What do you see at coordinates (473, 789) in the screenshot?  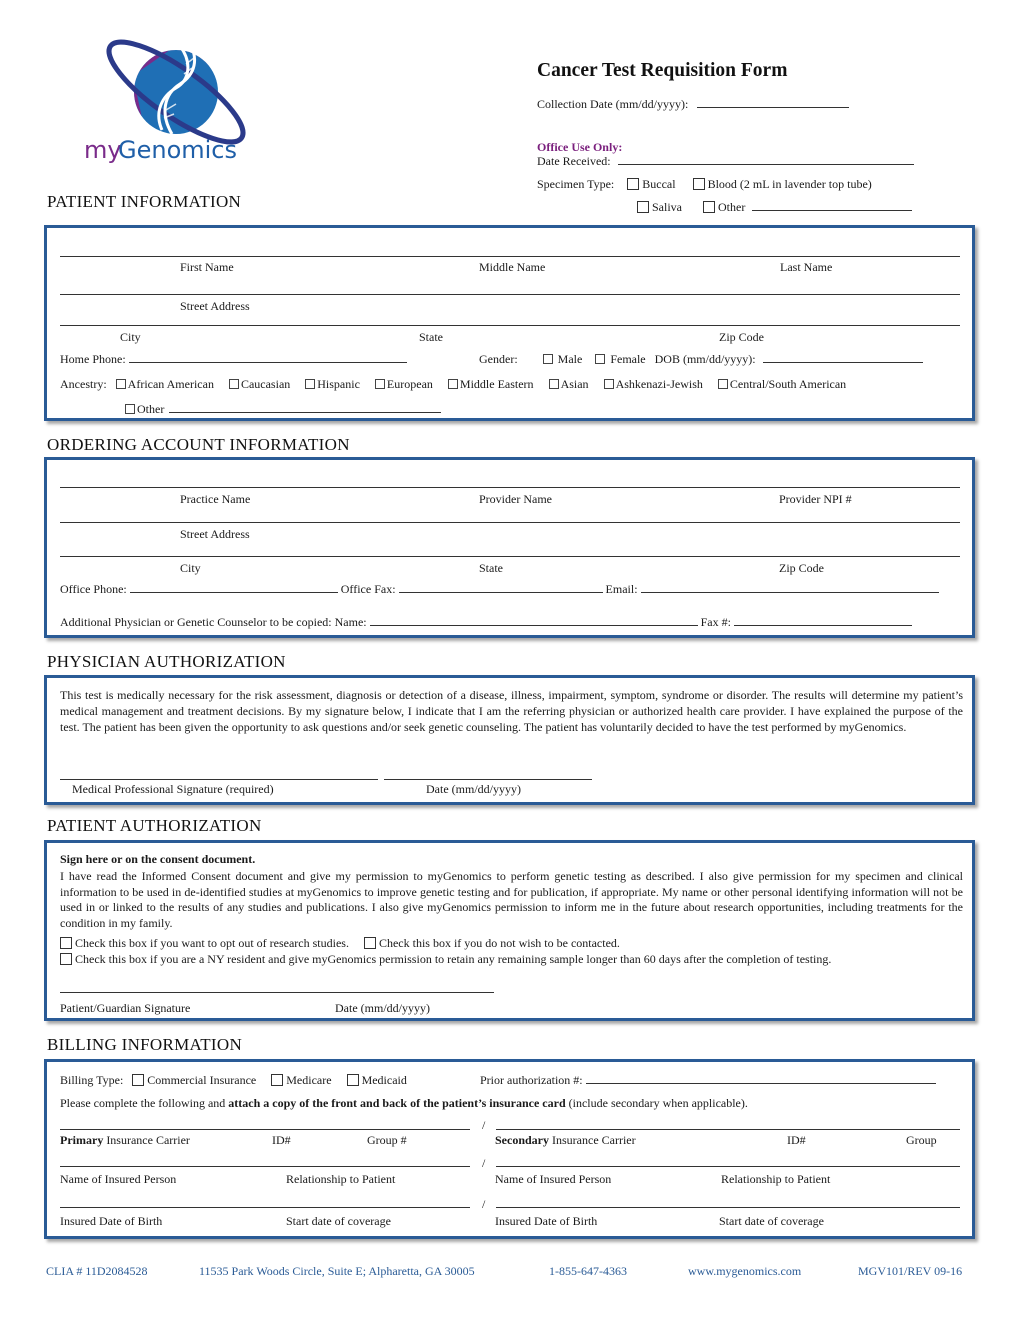 I see `physician-date-label: Date (mm/dd/yyyy)` at bounding box center [473, 789].